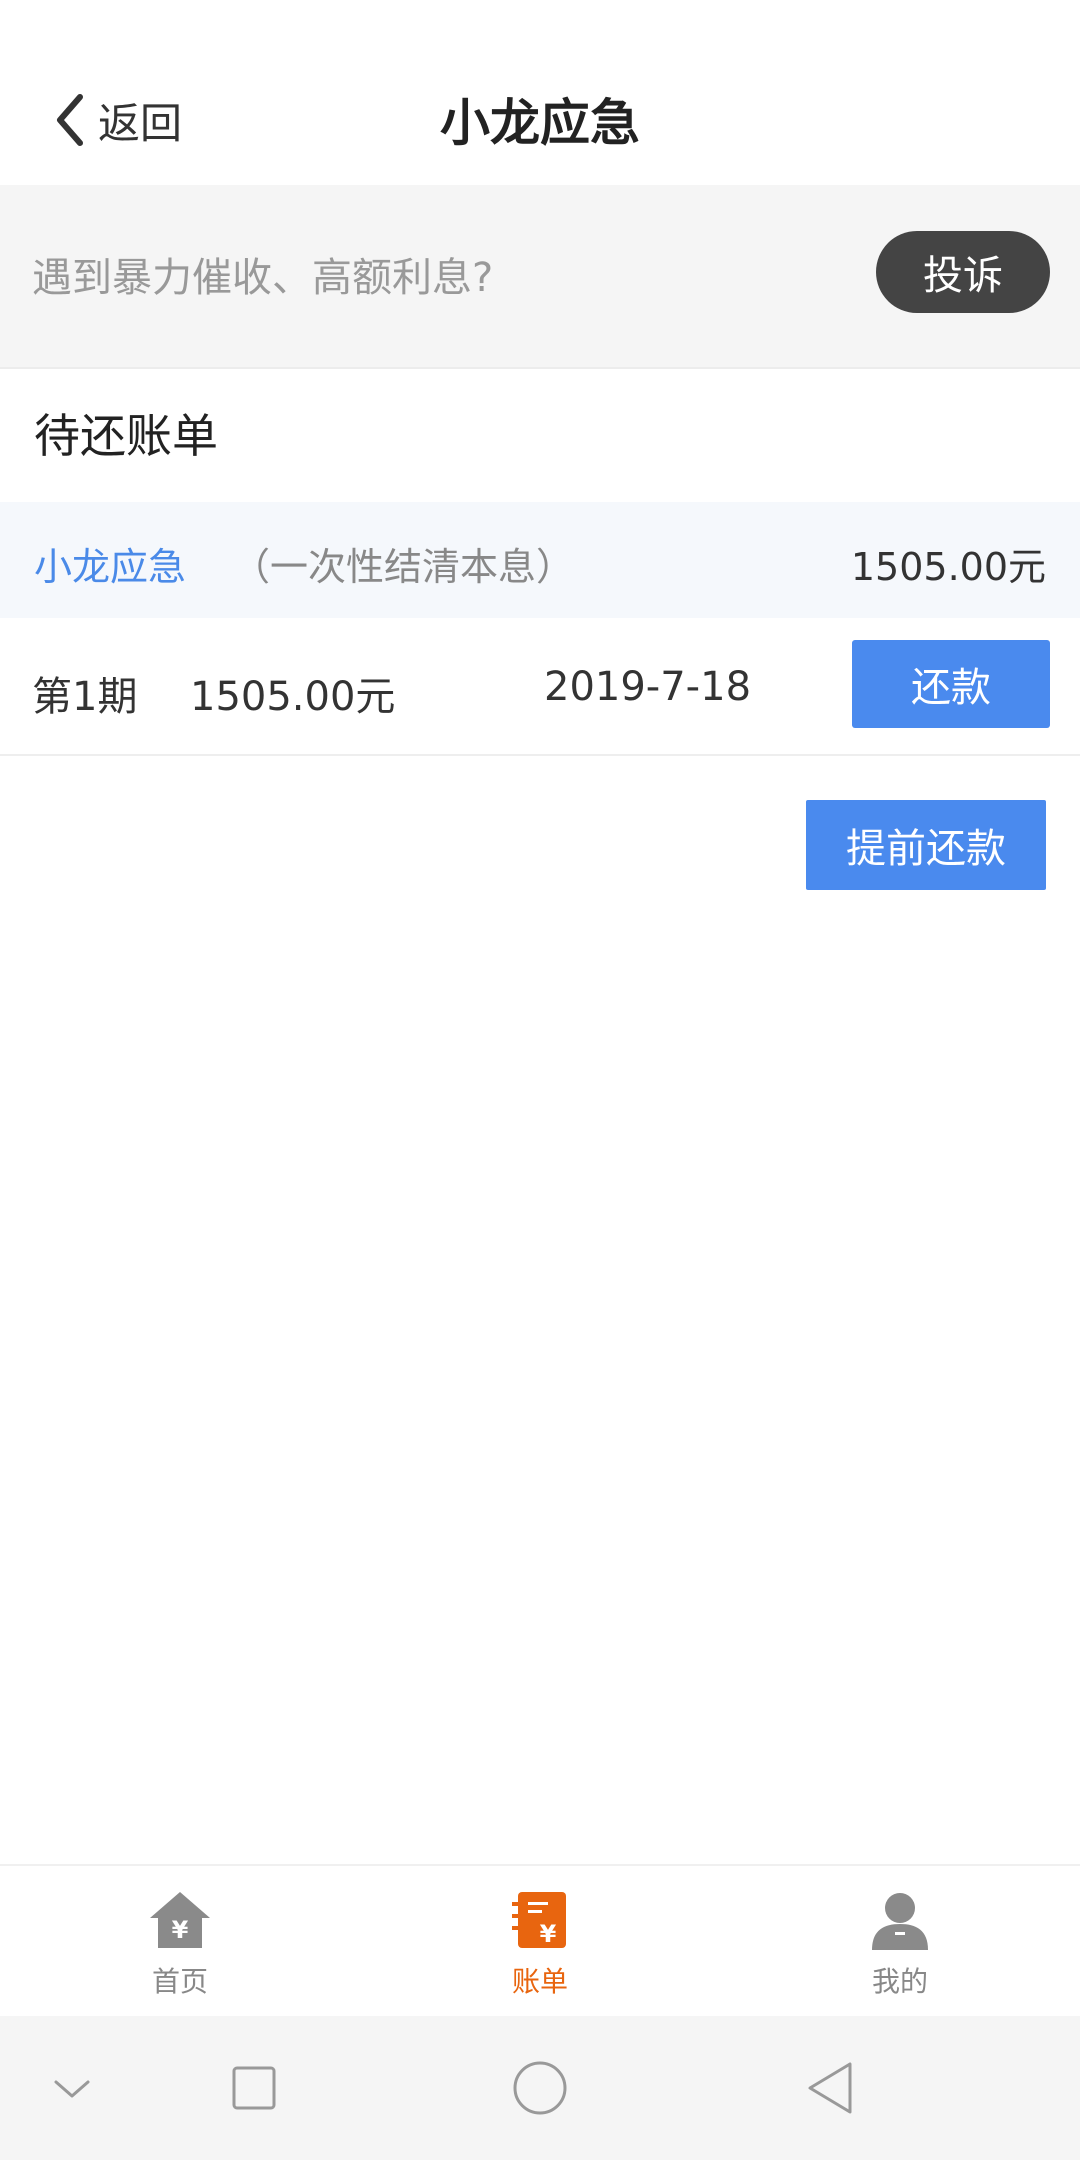 This screenshot has height=2160, width=1080. What do you see at coordinates (85, 697) in the screenshot?
I see `installment-period: 第1期` at bounding box center [85, 697].